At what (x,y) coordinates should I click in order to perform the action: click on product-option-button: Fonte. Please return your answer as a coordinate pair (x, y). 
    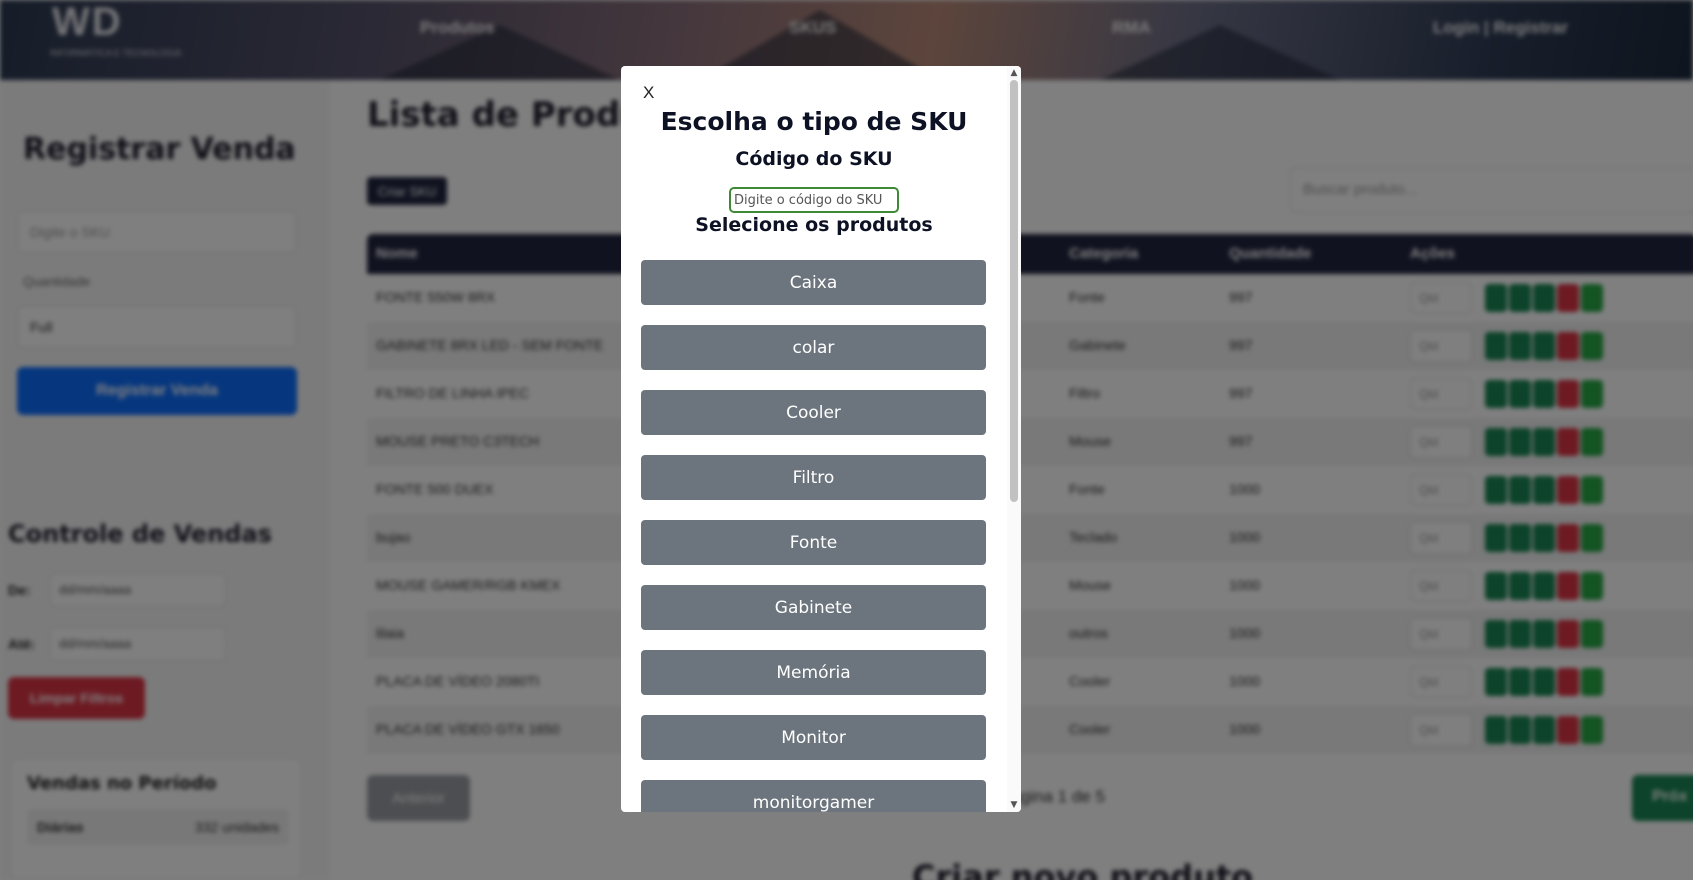
    Looking at the image, I should click on (813, 542).